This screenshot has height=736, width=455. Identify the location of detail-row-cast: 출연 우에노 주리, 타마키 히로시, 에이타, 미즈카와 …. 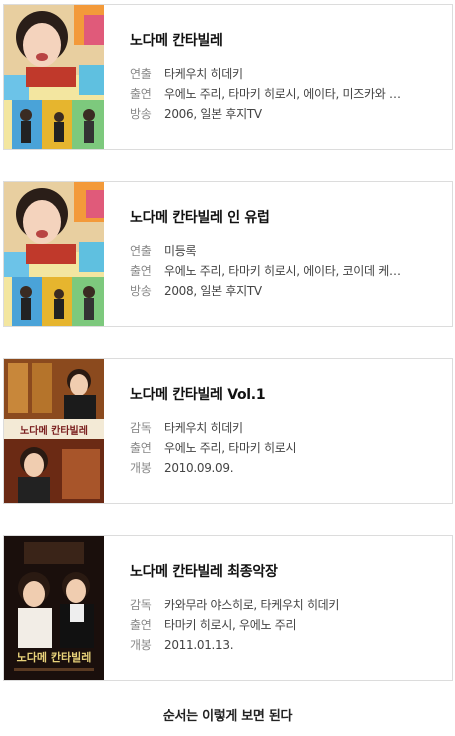
(286, 94).